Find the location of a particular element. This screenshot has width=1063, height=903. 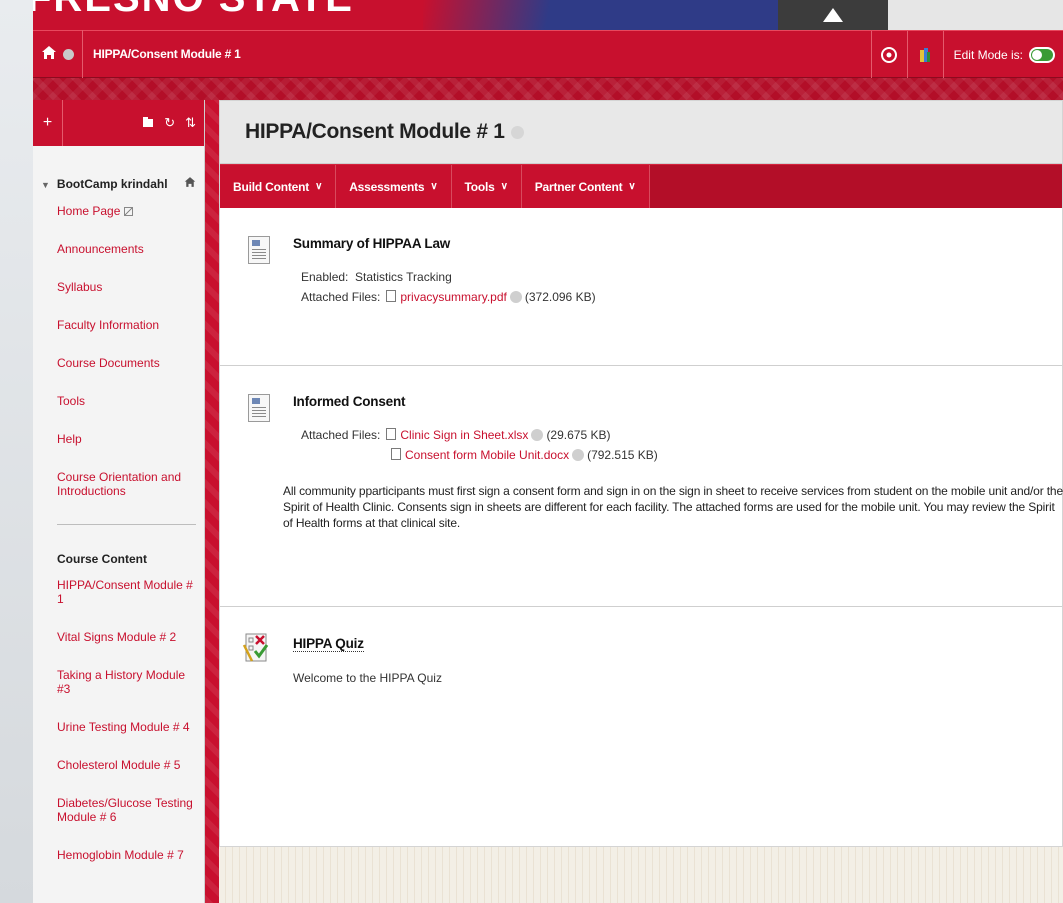

sidebar-item-module-1: HIPPA/Consent Module # 1 is located at coordinates (126, 596).